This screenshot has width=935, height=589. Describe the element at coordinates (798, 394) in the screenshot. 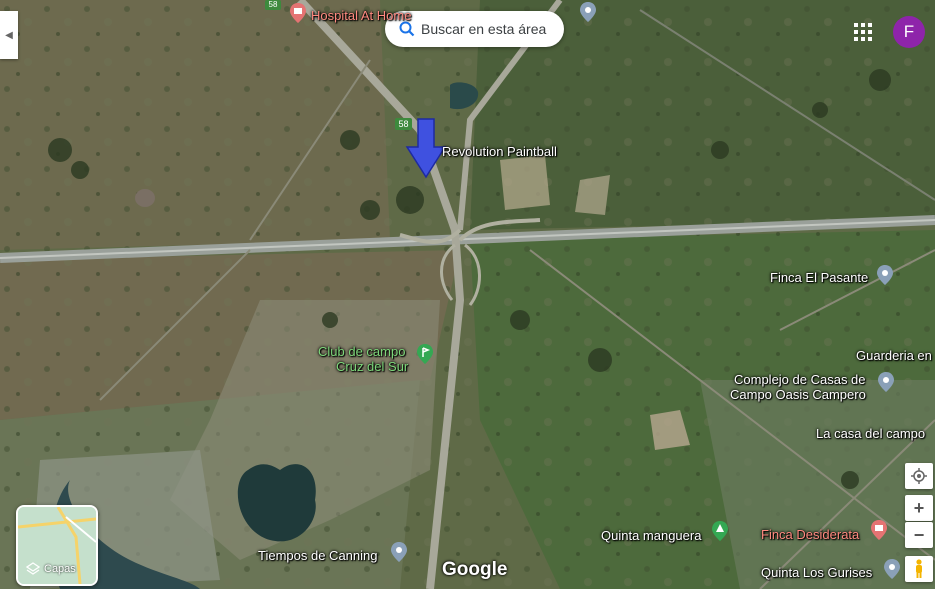

I see `place-label-complejo-2: Campo Oasis Campero` at that location.